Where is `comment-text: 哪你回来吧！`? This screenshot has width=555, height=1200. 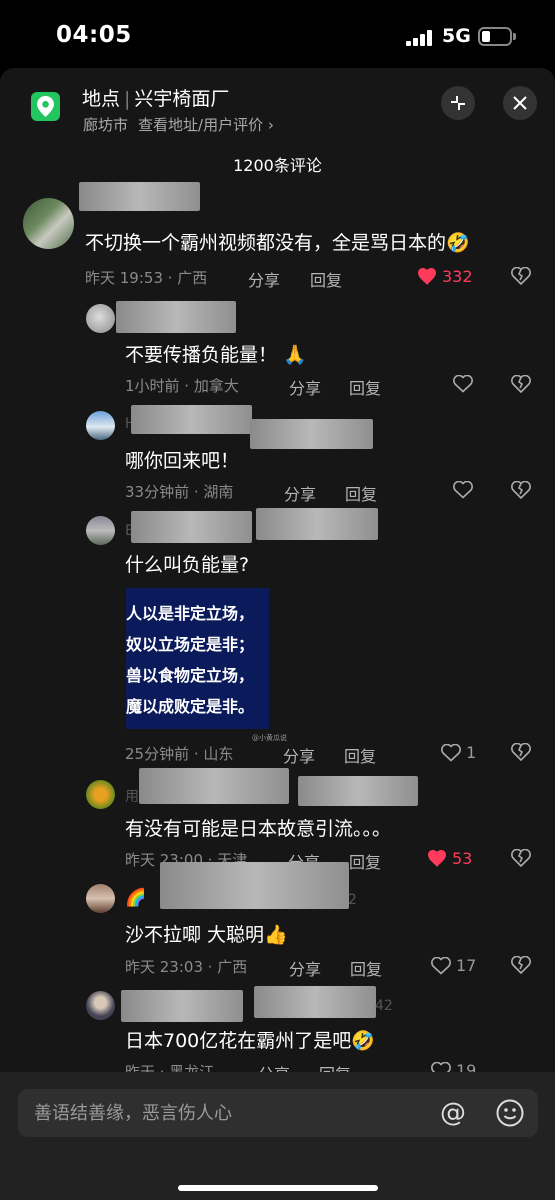 comment-text: 哪你回来吧！ is located at coordinates (182, 461).